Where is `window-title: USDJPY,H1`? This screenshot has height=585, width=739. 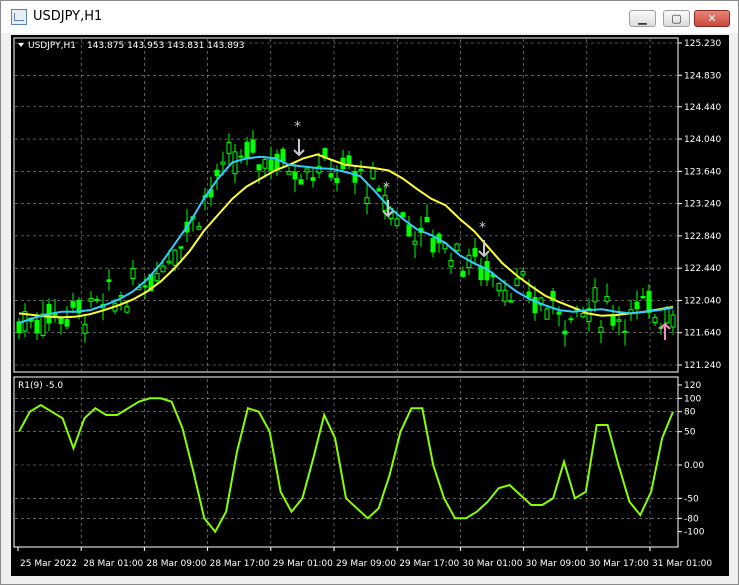 window-title: USDJPY,H1 is located at coordinates (68, 16).